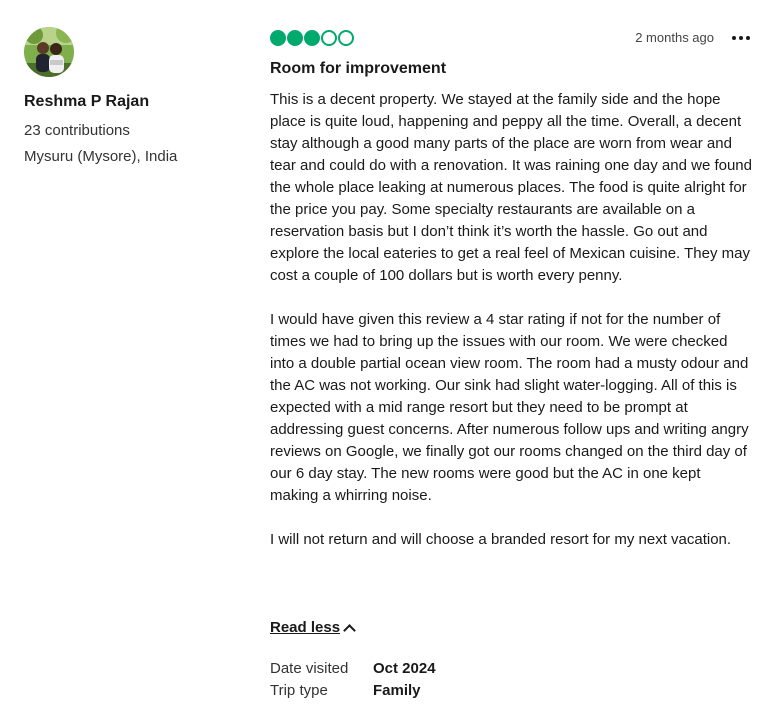 Image resolution: width=777 pixels, height=705 pixels. Describe the element at coordinates (77, 130) in the screenshot. I see `author-contributions: 23 contributions` at that location.